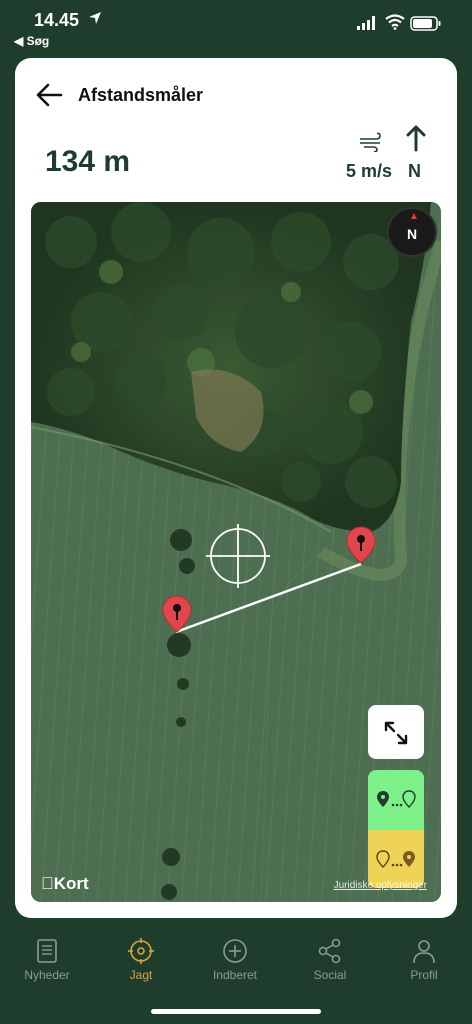 The width and height of the screenshot is (472, 1024). Describe the element at coordinates (31, 41) in the screenshot. I see `back-to-app-link: ◀ Søg` at that location.